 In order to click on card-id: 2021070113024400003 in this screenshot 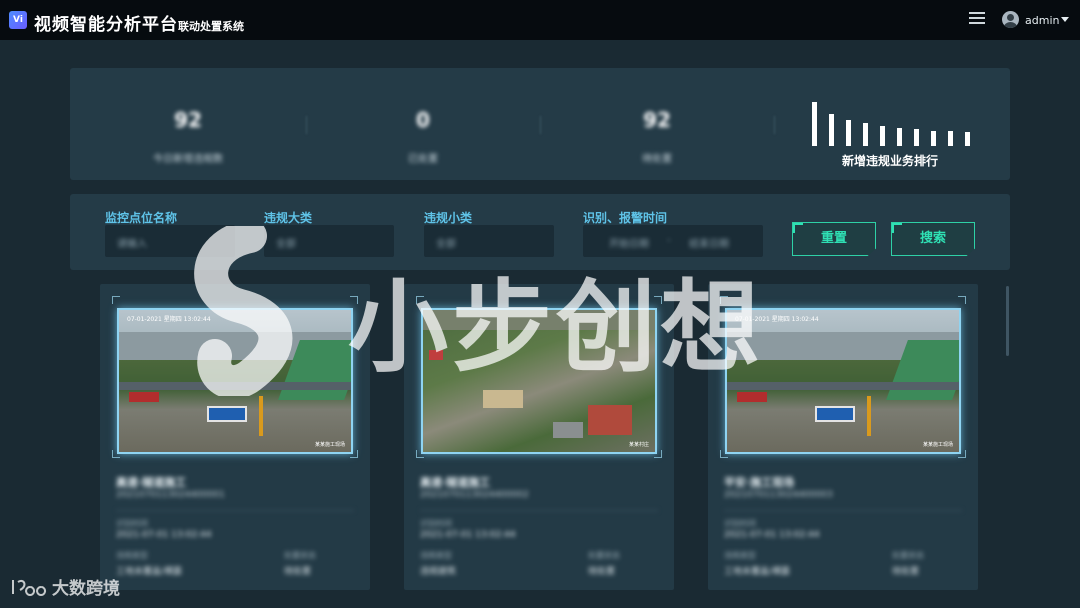, I will do `click(778, 495)`.